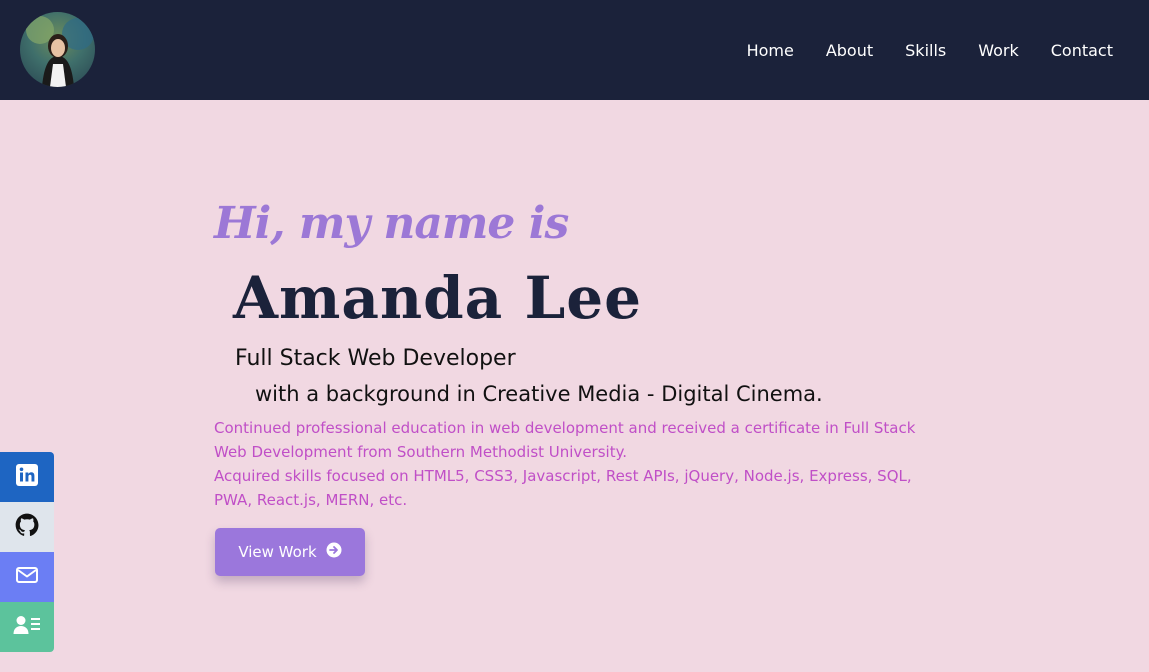  Describe the element at coordinates (574, 50) in the screenshot. I see `navbar: Home About Skills Work Contact` at that location.